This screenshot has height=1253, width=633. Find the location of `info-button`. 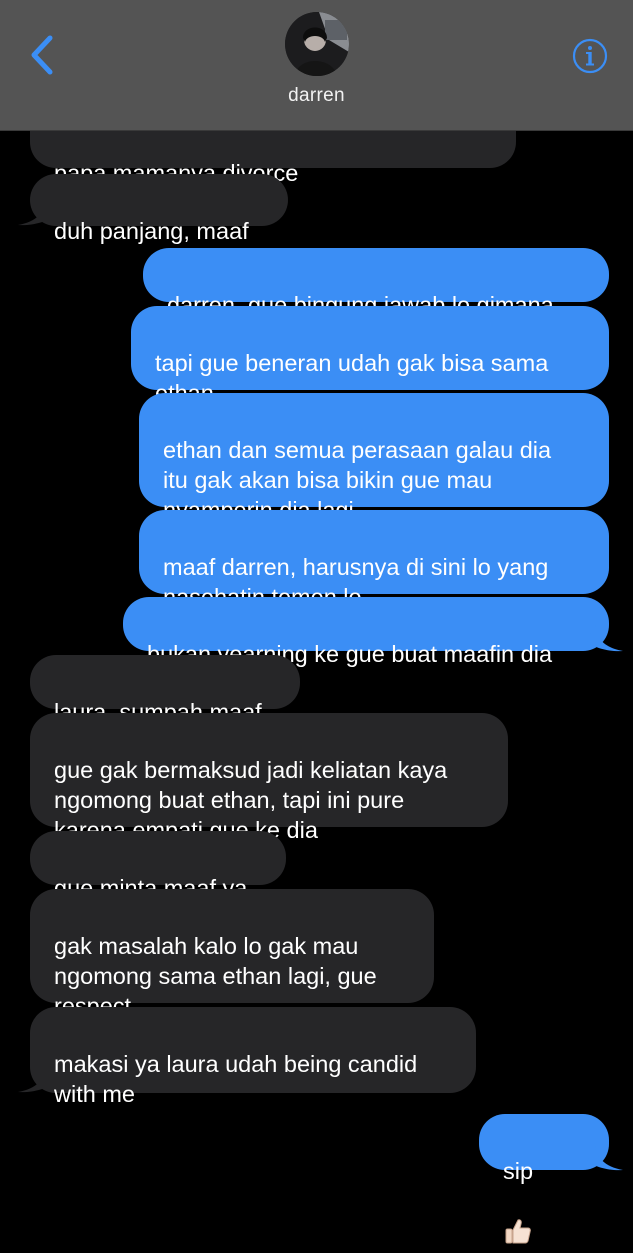

info-button is located at coordinates (590, 56).